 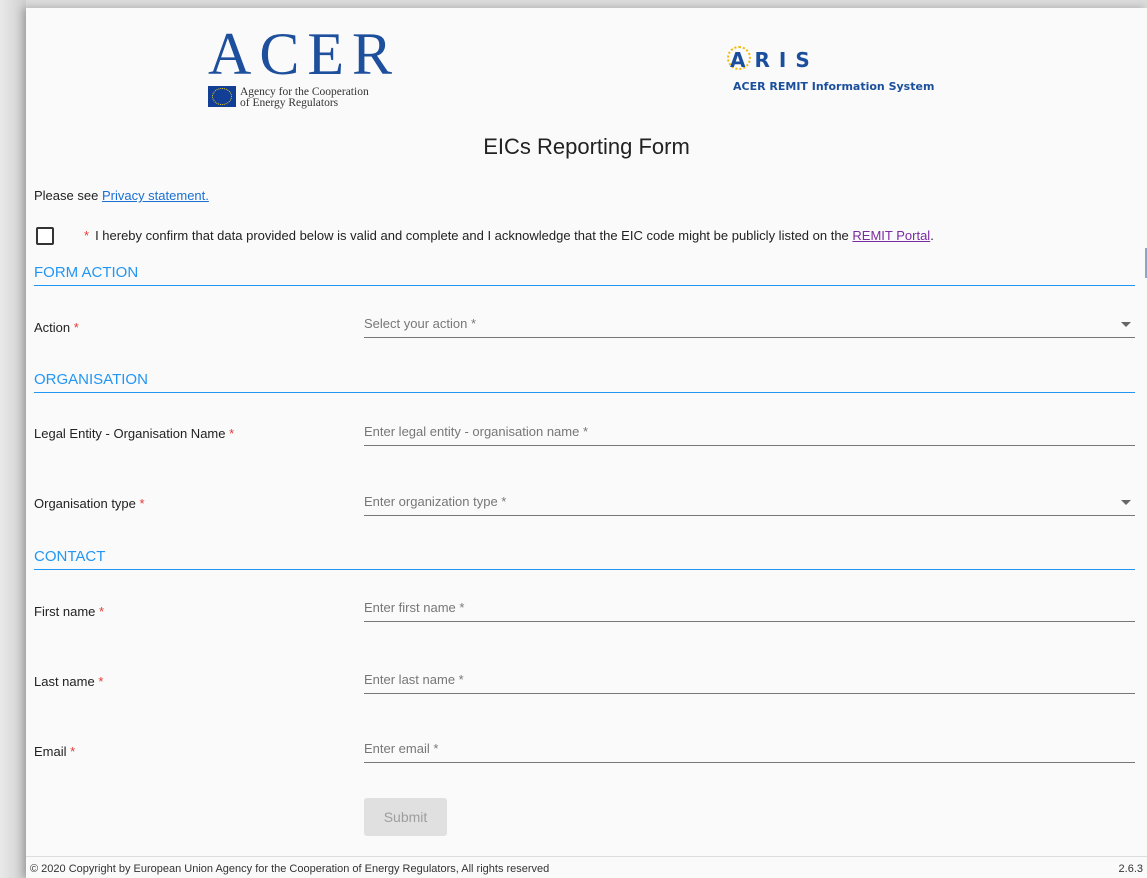 I want to click on legal-entity-label: Legal Entity - Organisation Name *, so click(x=134, y=433).